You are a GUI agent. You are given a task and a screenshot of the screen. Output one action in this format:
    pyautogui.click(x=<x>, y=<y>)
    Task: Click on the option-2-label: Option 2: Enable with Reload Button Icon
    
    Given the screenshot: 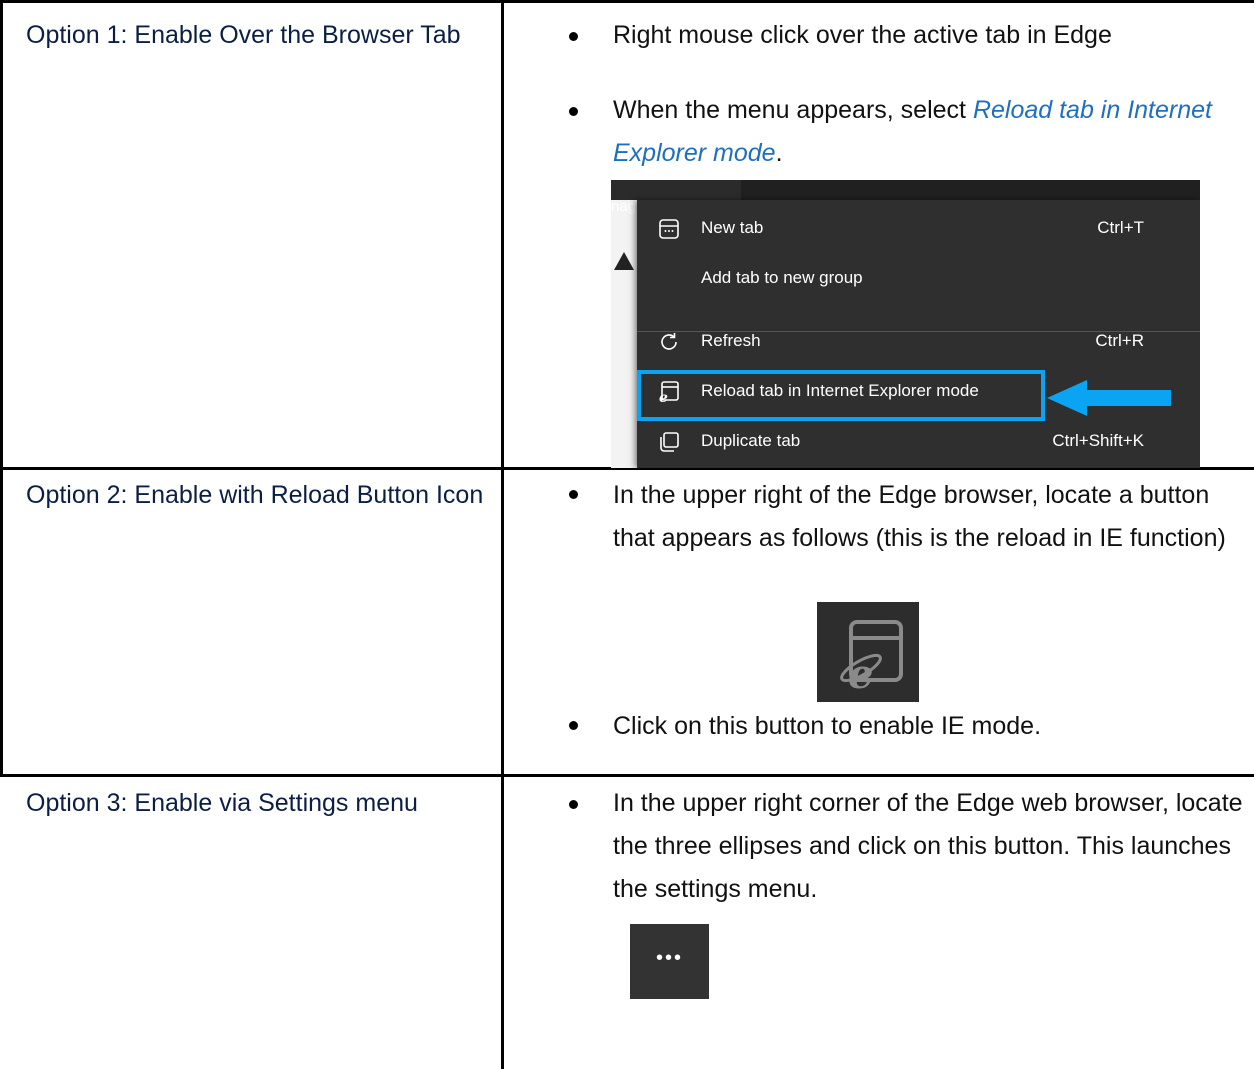 What is the action you would take?
    pyautogui.click(x=255, y=495)
    